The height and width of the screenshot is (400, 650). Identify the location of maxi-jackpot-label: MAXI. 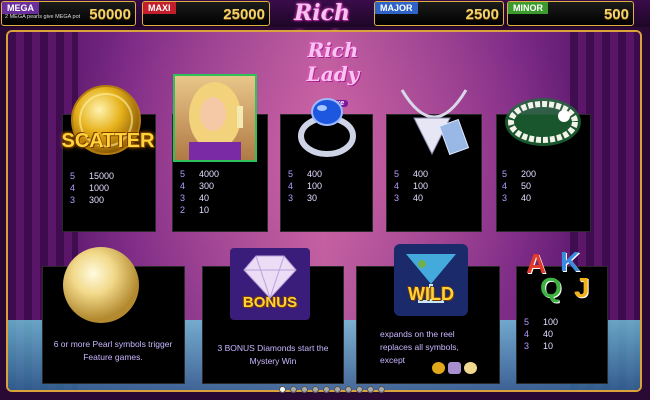
(159, 8).